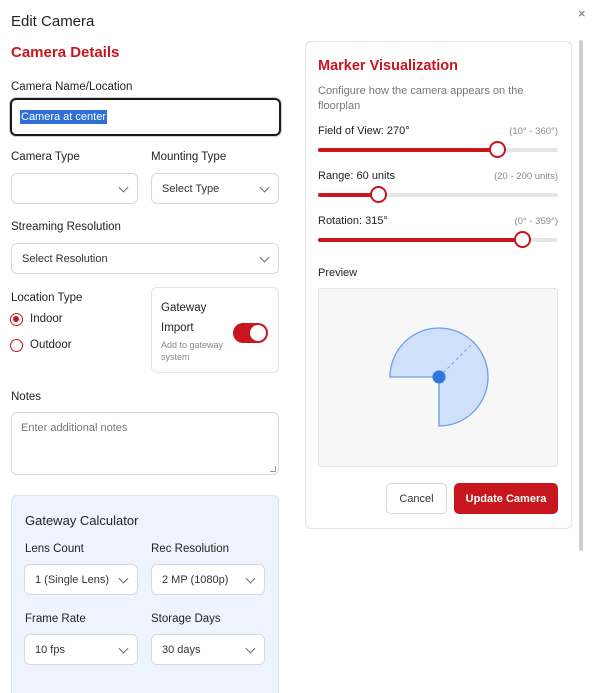 The height and width of the screenshot is (693, 600). What do you see at coordinates (195, 579) in the screenshot?
I see `rec-resolution-value: 2 MP (1080p)` at bounding box center [195, 579].